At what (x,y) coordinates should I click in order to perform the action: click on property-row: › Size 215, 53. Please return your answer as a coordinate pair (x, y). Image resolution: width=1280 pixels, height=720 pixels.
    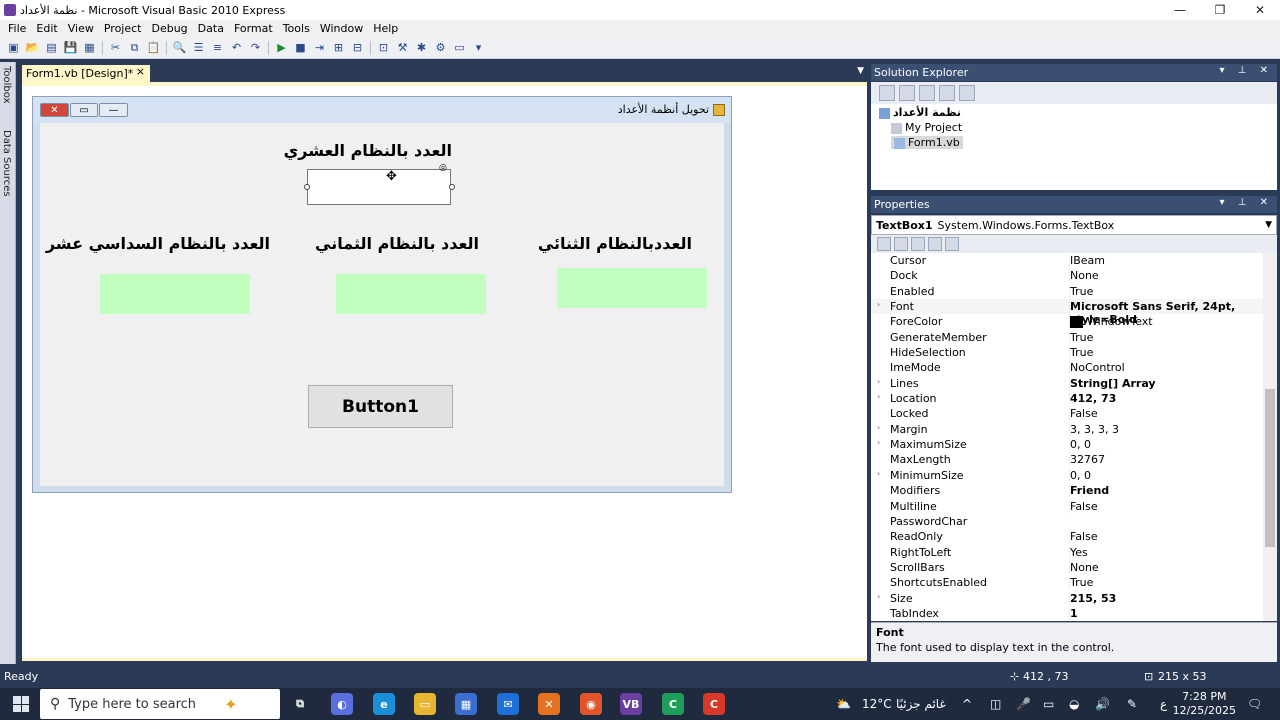
    Looking at the image, I should click on (1074, 598).